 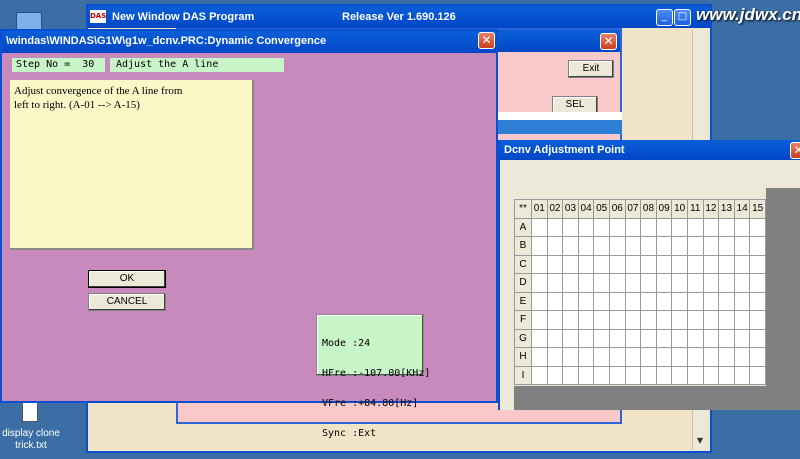 I want to click on adjust-close-button: ✕, so click(x=795, y=150).